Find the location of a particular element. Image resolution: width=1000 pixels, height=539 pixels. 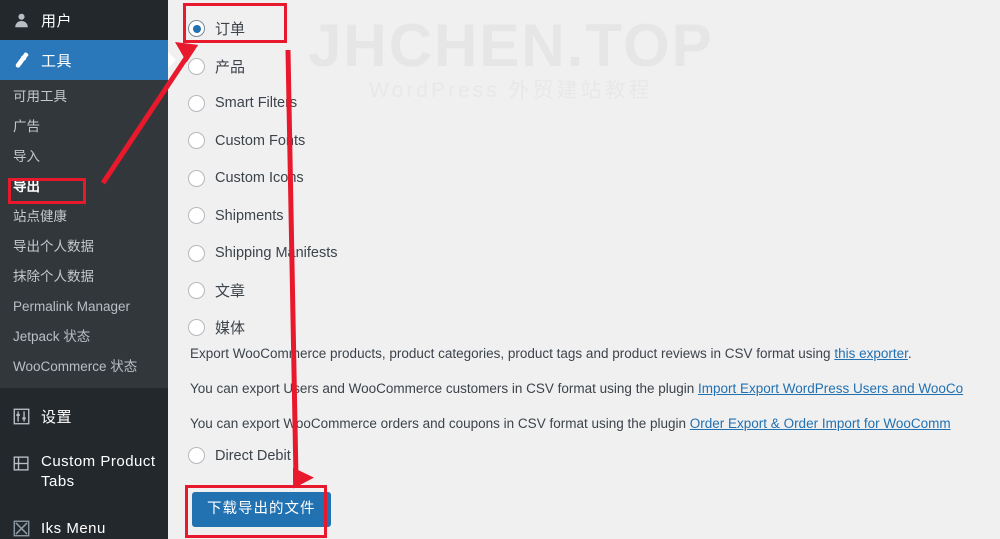

user-icon is located at coordinates (21, 20).